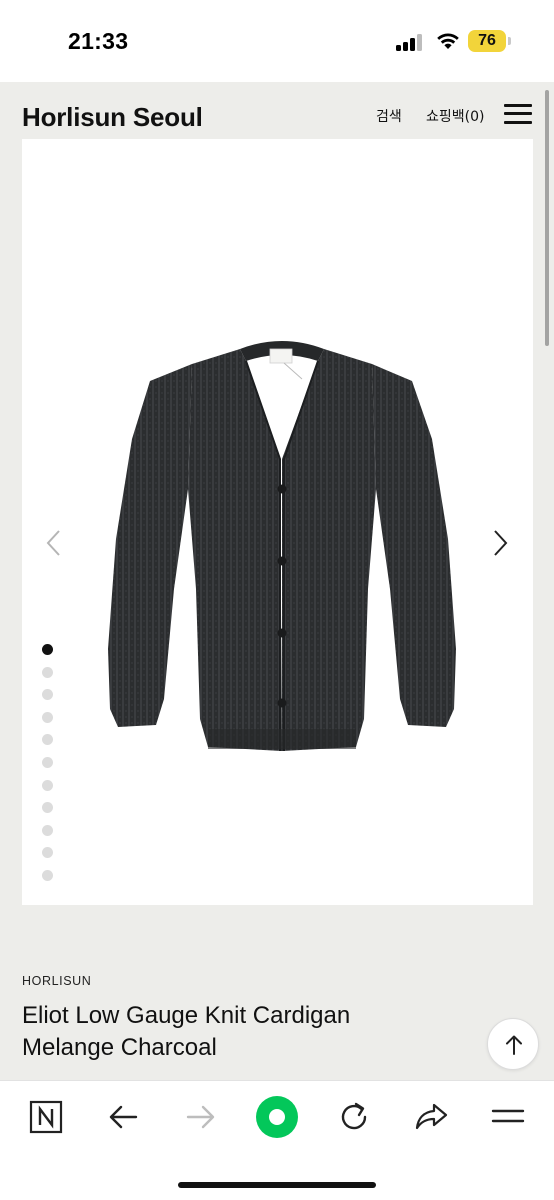 Image resolution: width=554 pixels, height=1200 pixels. What do you see at coordinates (489, 41) in the screenshot?
I see `battery-icon: 76` at bounding box center [489, 41].